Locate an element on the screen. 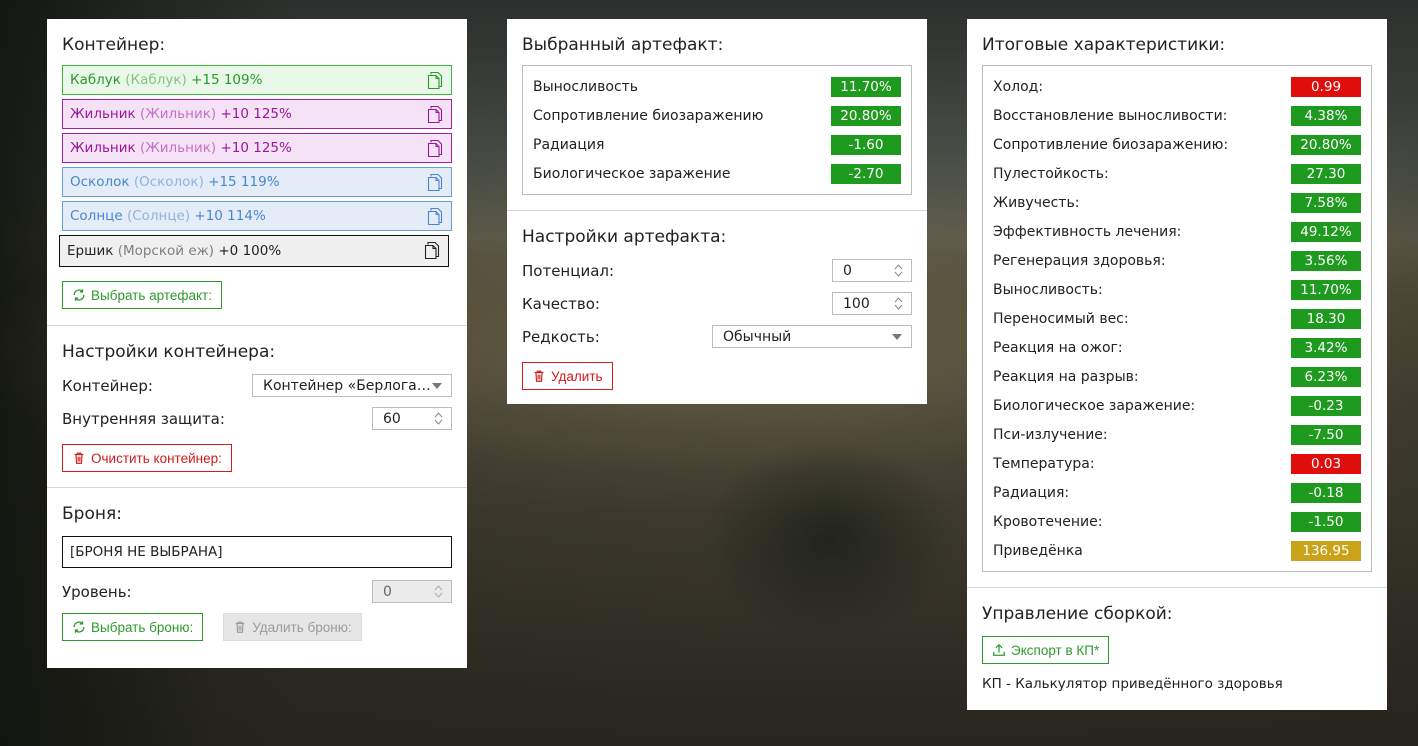  level-value: 0 is located at coordinates (387, 591).